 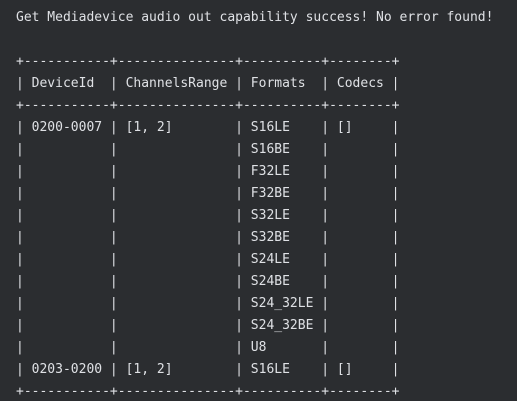 What do you see at coordinates (208, 215) in the screenshot?
I see `table-row: | | | S32LE | |` at bounding box center [208, 215].